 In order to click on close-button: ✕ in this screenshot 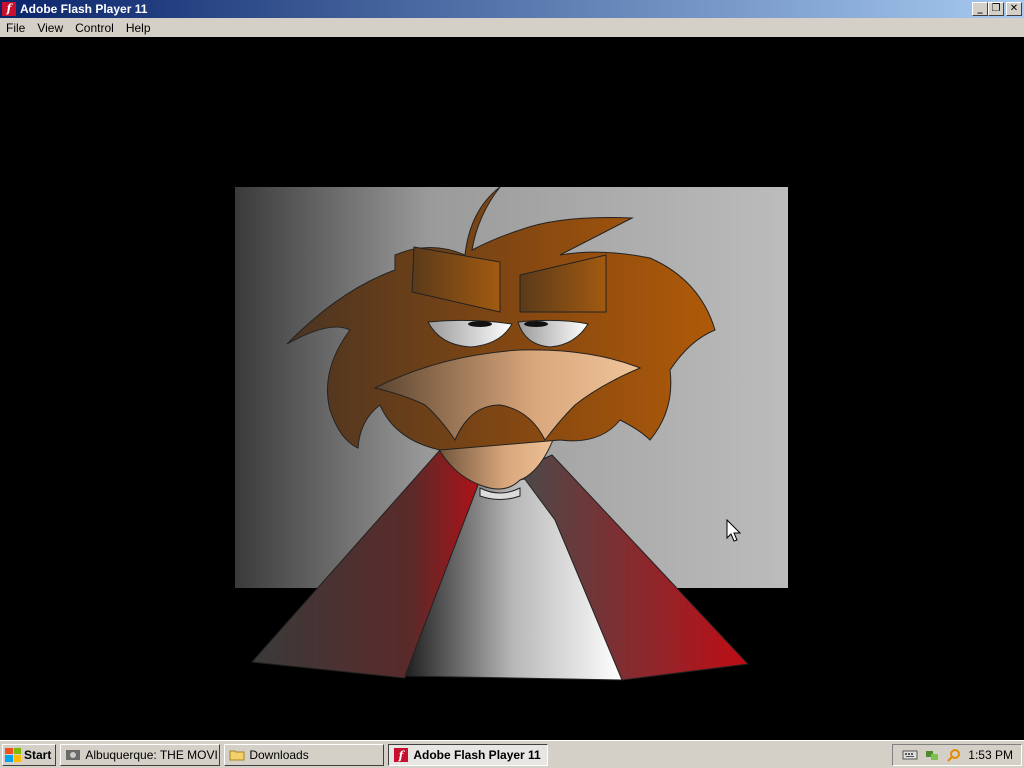, I will do `click(1014, 9)`.